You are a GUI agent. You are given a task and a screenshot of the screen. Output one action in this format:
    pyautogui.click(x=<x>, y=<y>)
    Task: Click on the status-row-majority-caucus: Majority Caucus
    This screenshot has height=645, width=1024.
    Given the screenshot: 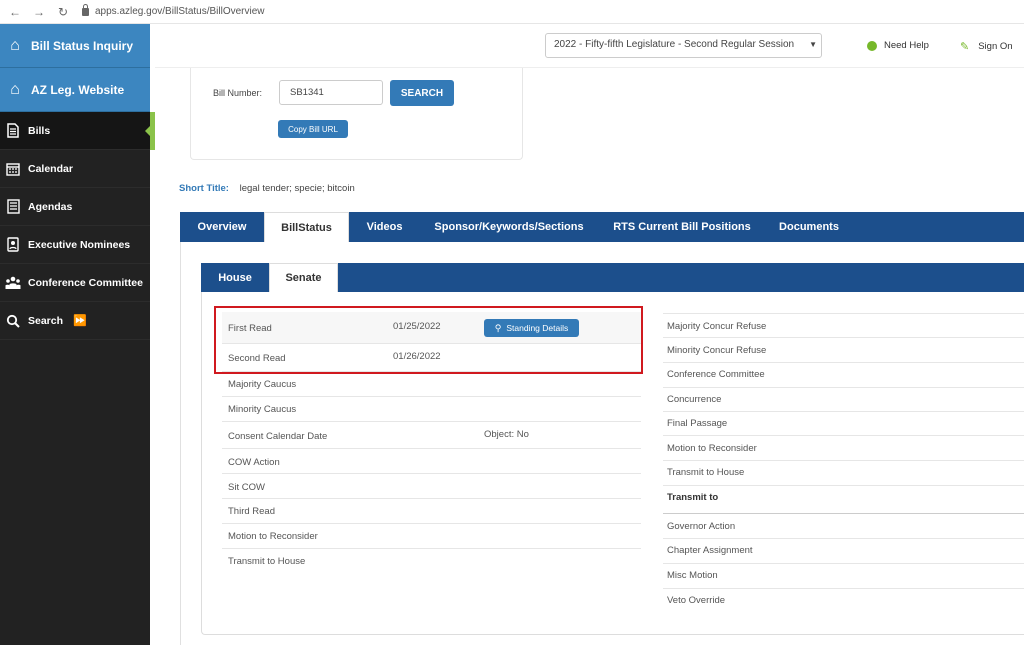 What is the action you would take?
    pyautogui.click(x=431, y=384)
    